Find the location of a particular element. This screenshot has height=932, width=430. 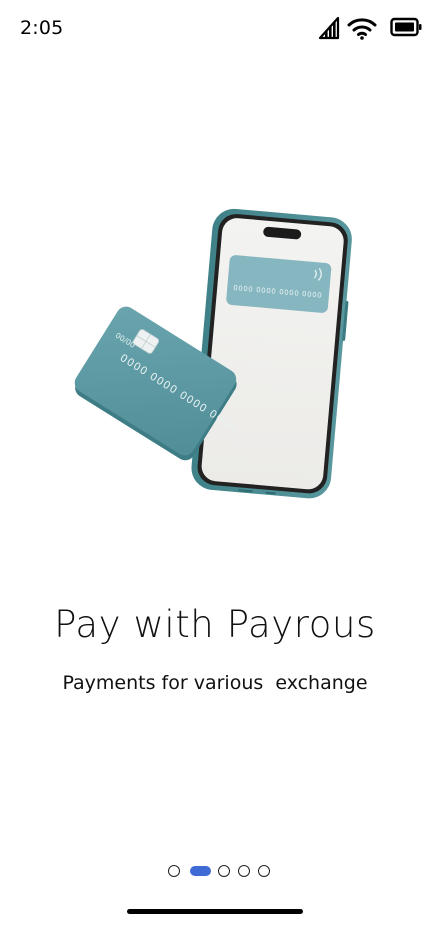

status-time: 2:05 is located at coordinates (42, 28).